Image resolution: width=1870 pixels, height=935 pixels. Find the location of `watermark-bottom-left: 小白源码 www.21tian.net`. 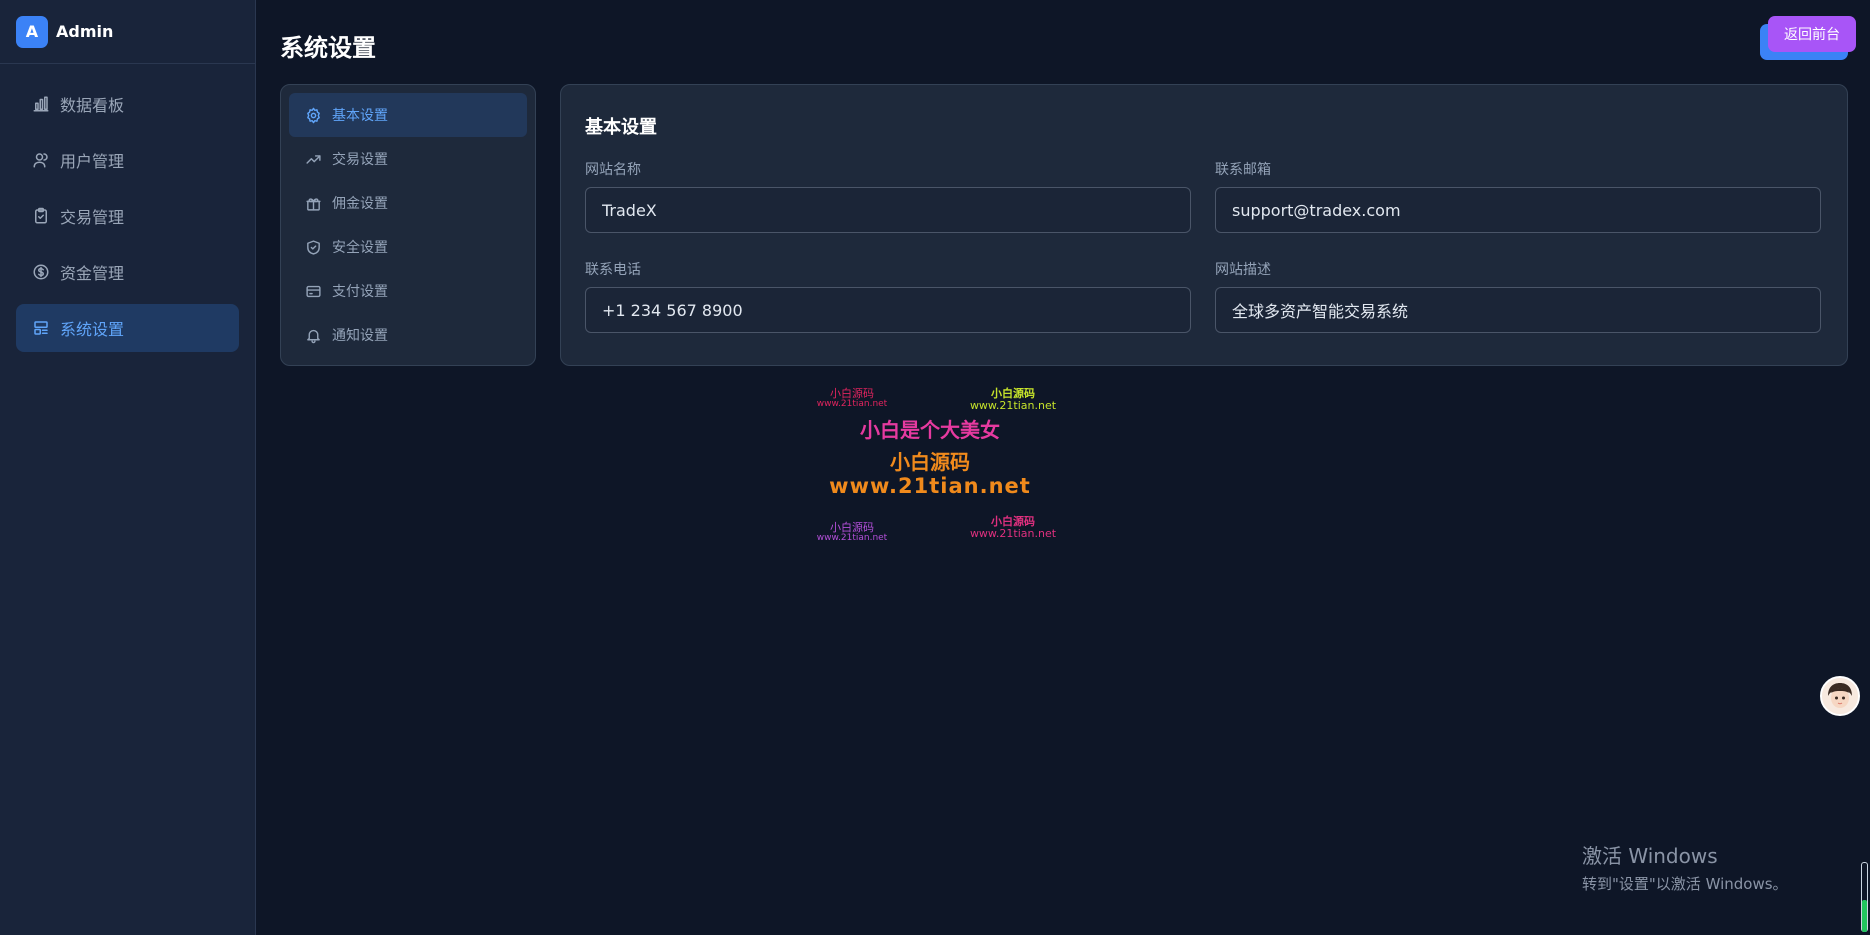

watermark-bottom-left: 小白源码 www.21tian.net is located at coordinates (852, 532).